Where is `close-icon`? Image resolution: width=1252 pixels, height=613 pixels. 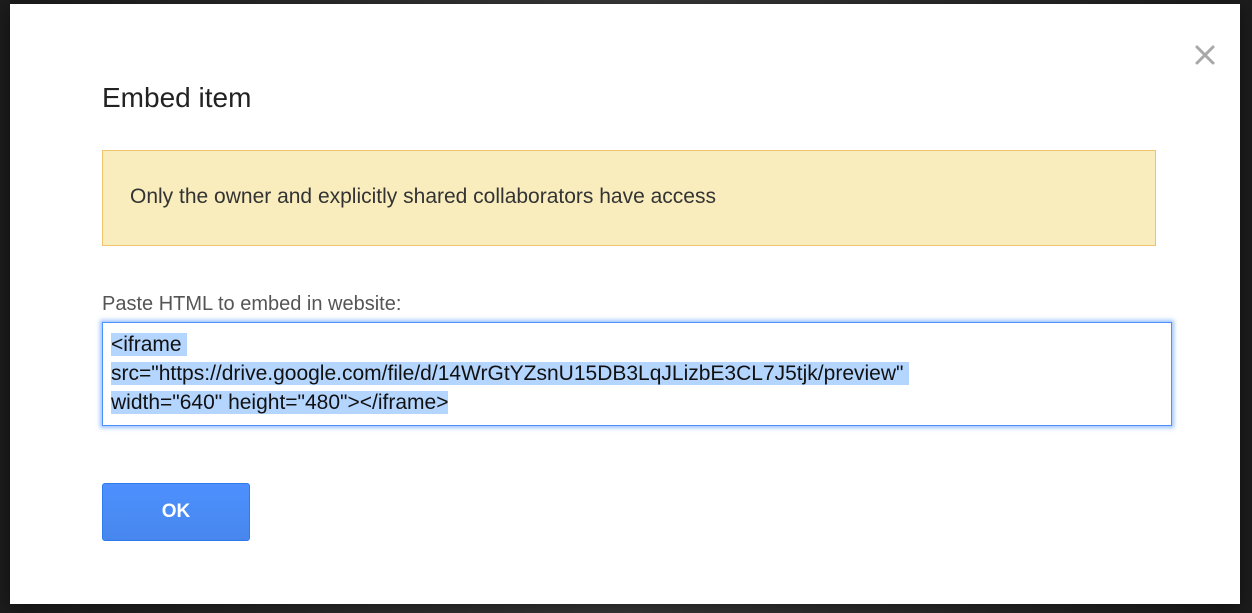
close-icon is located at coordinates (1205, 55).